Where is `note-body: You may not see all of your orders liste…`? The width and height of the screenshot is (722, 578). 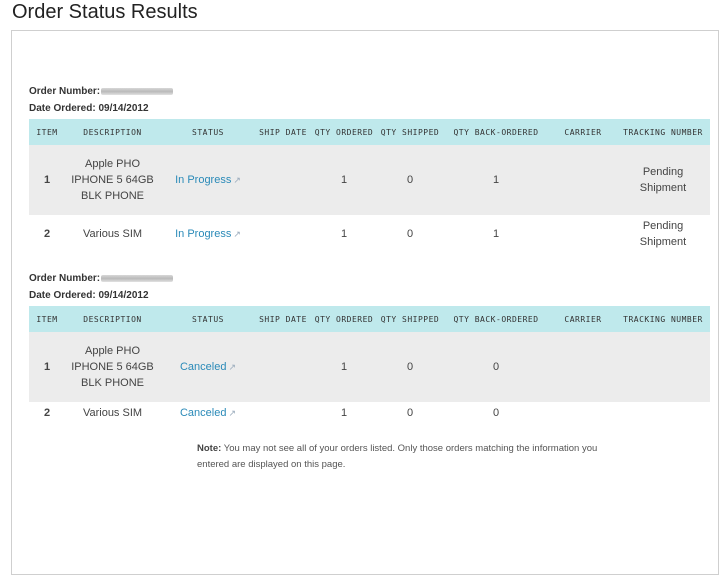 note-body: You may not see all of your orders liste… is located at coordinates (397, 456).